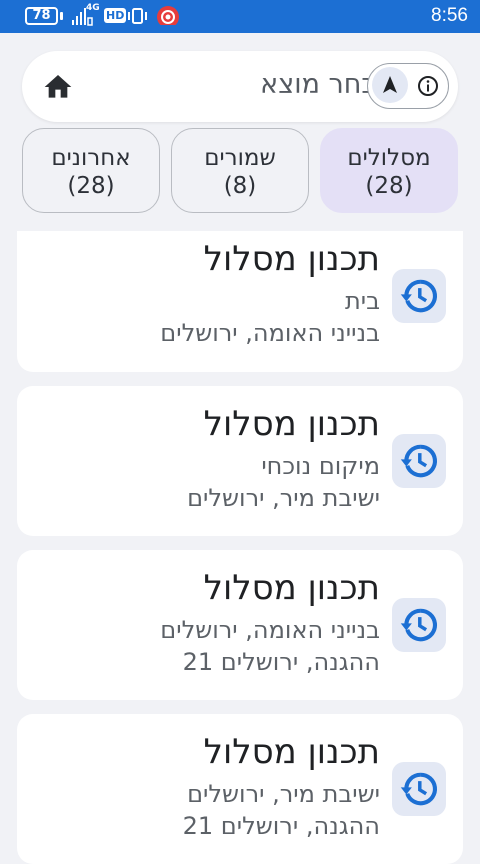  I want to click on status-bar: 78 4G HD 8:56, so click(240, 16).